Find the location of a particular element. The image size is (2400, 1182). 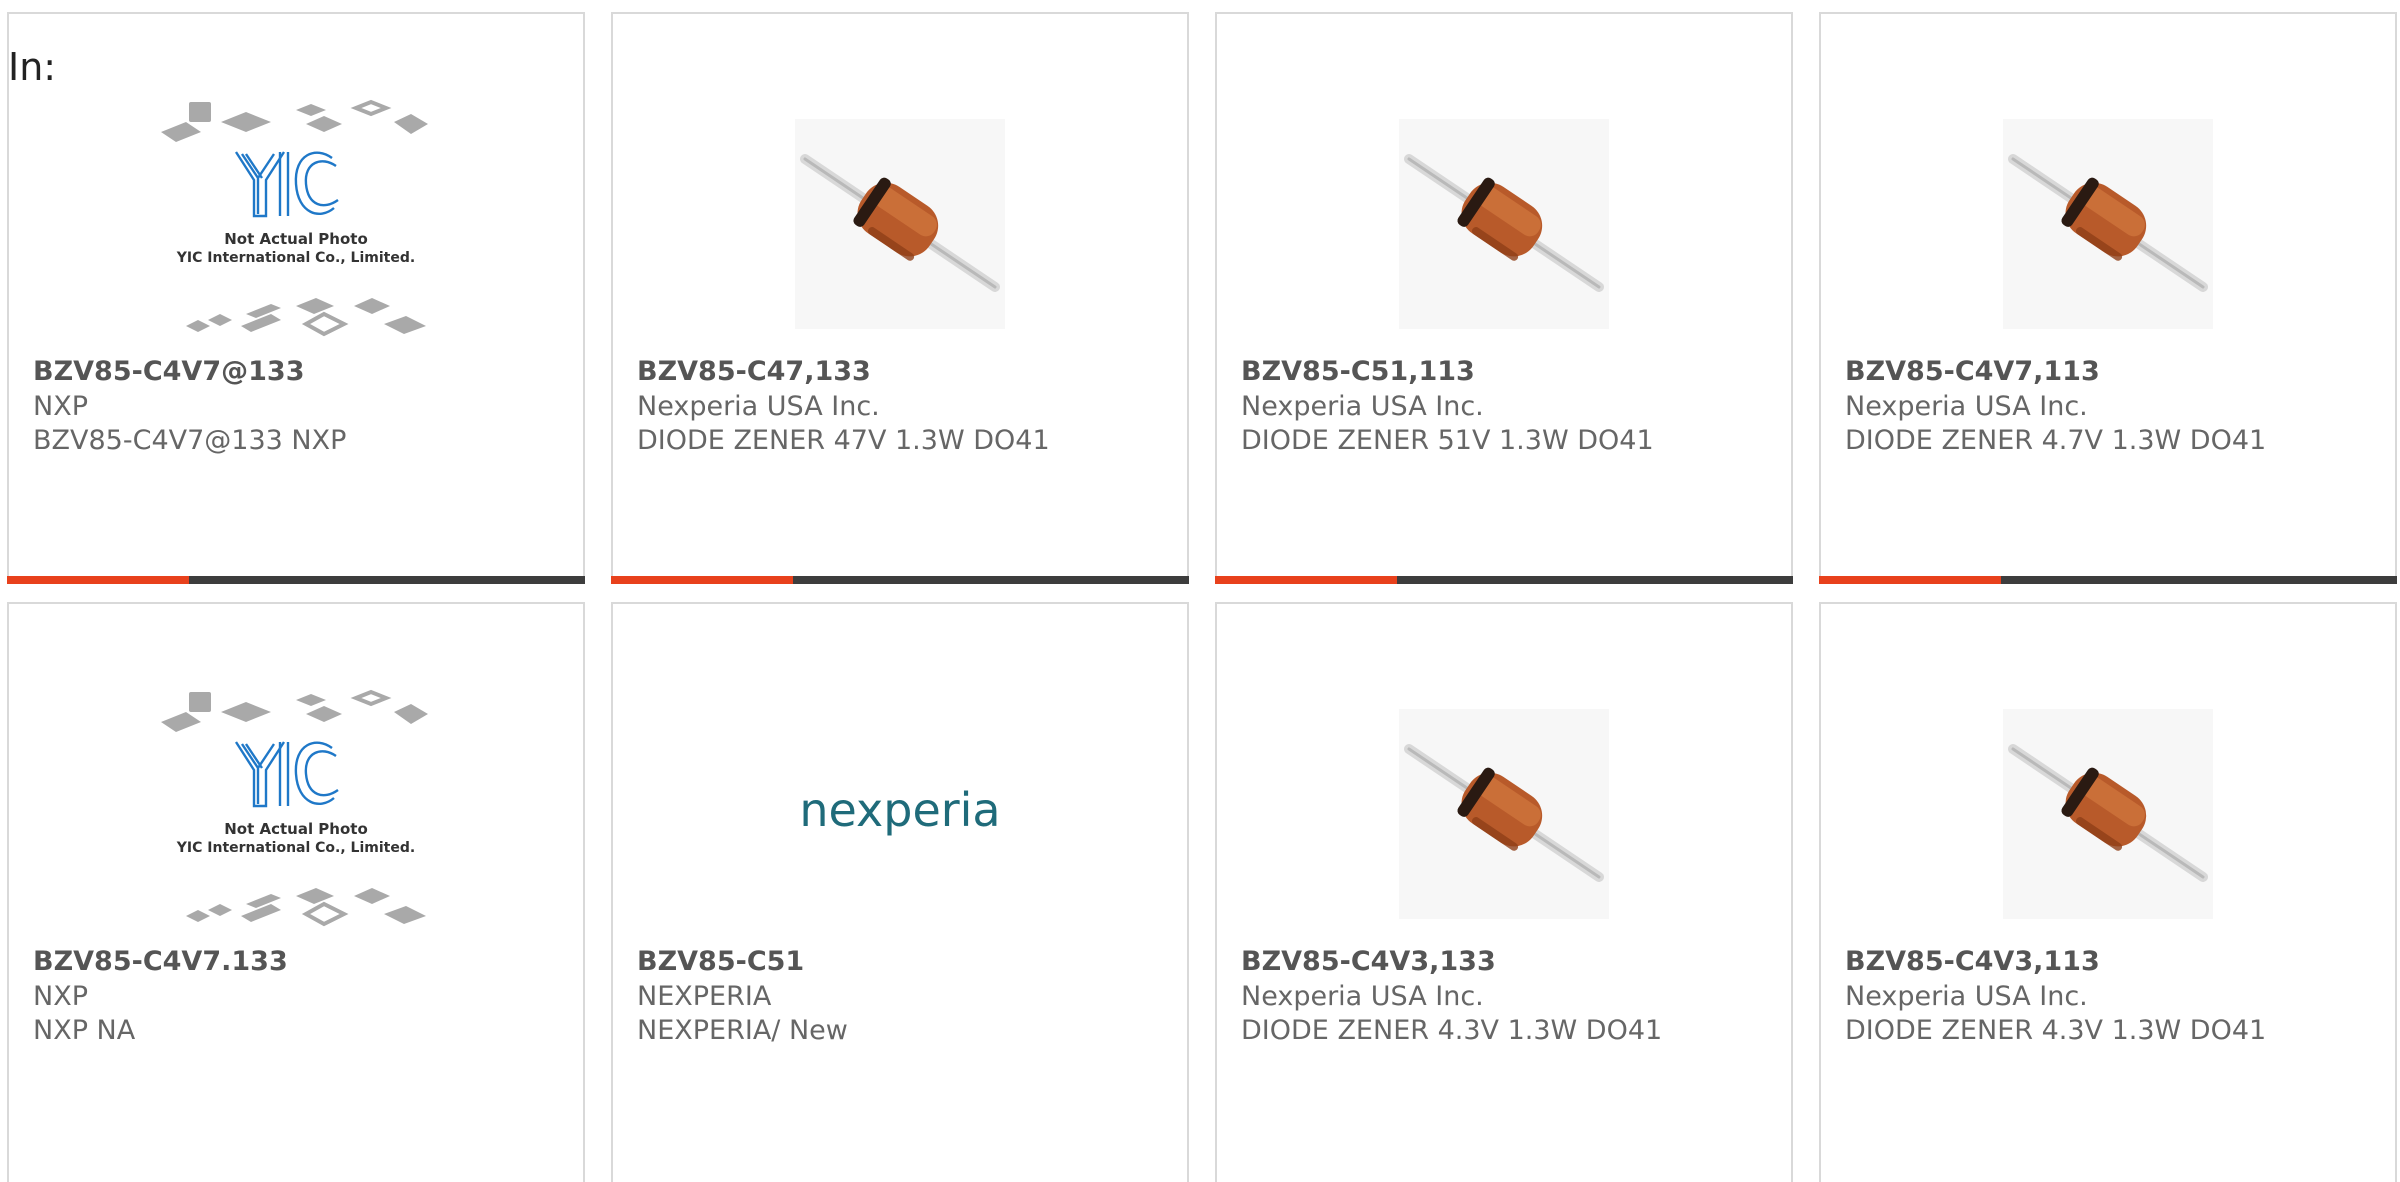

product-card: nexperia BZV85-C51 NEXPERIA NEXPERIA/ New is located at coordinates (900, 892).